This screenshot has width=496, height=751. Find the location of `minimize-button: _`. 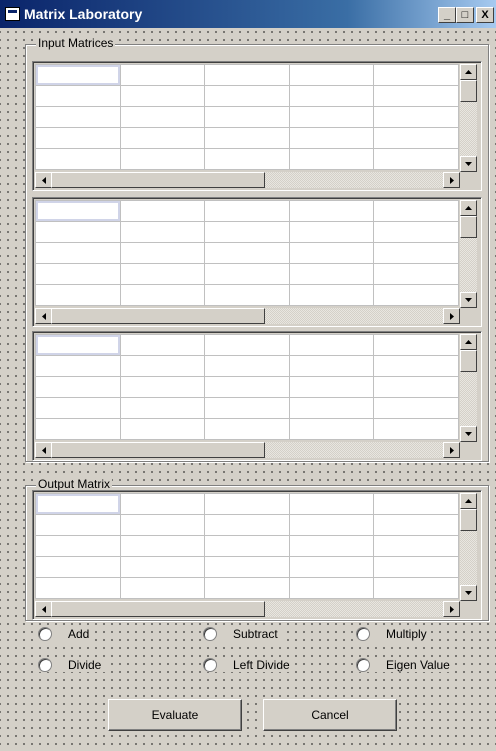

minimize-button: _ is located at coordinates (447, 15).